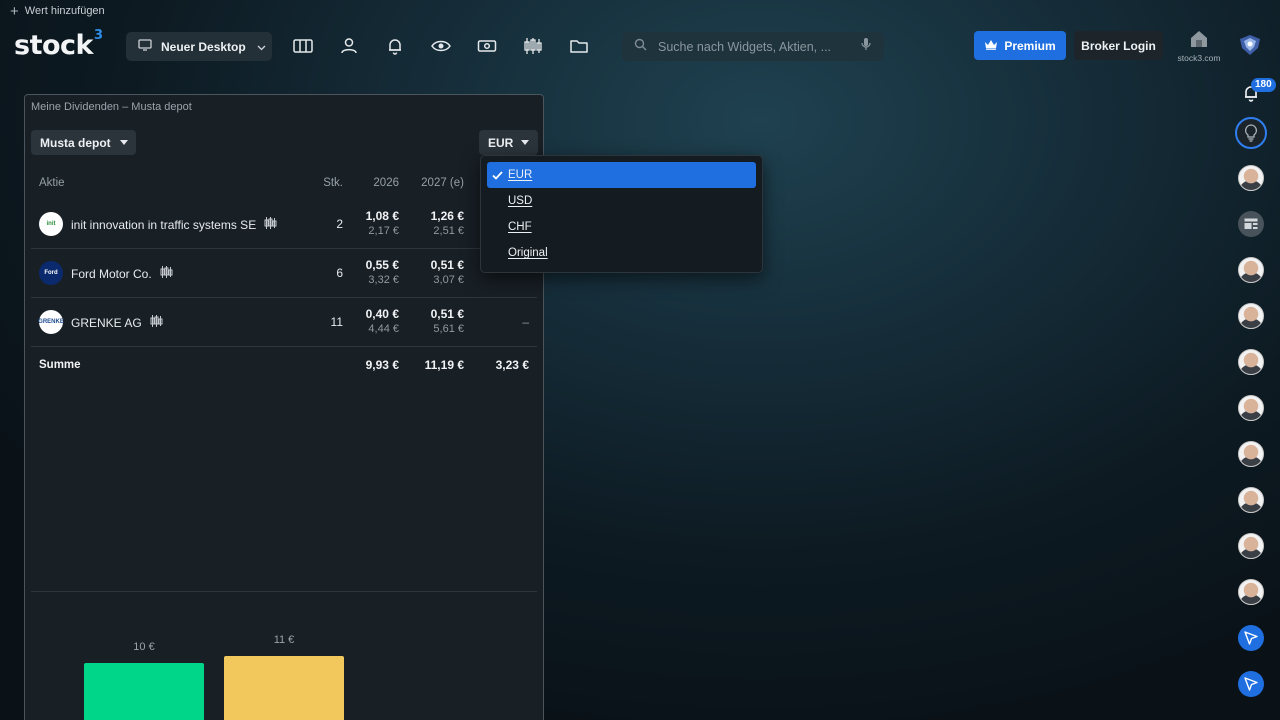  What do you see at coordinates (448, 231) in the screenshot?
I see `dividend-total: 2,51 €` at bounding box center [448, 231].